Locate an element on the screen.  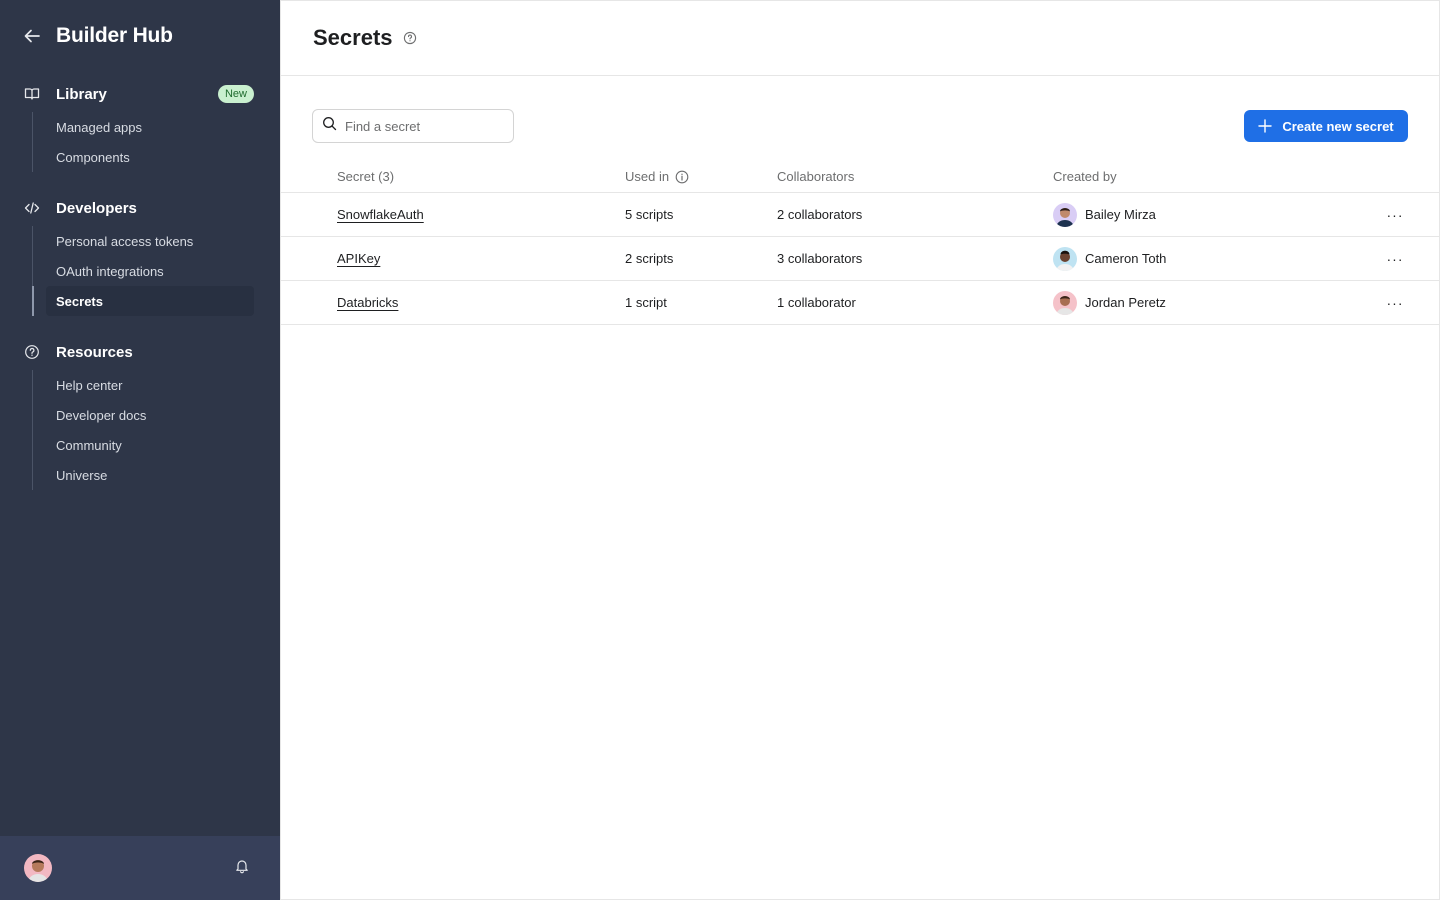
question-circle-icon is located at coordinates (32, 352).